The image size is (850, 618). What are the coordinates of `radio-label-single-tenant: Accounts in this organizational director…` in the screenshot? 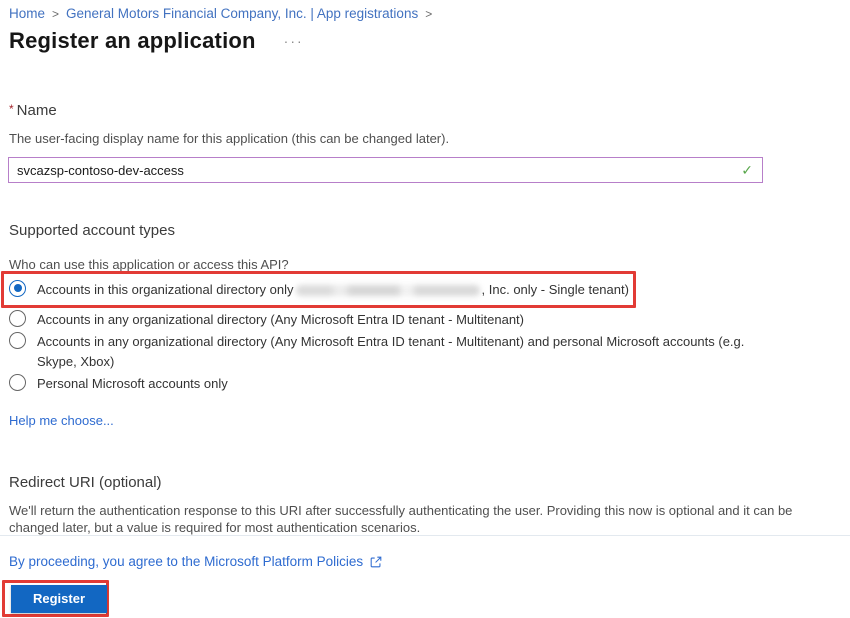 It's located at (333, 290).